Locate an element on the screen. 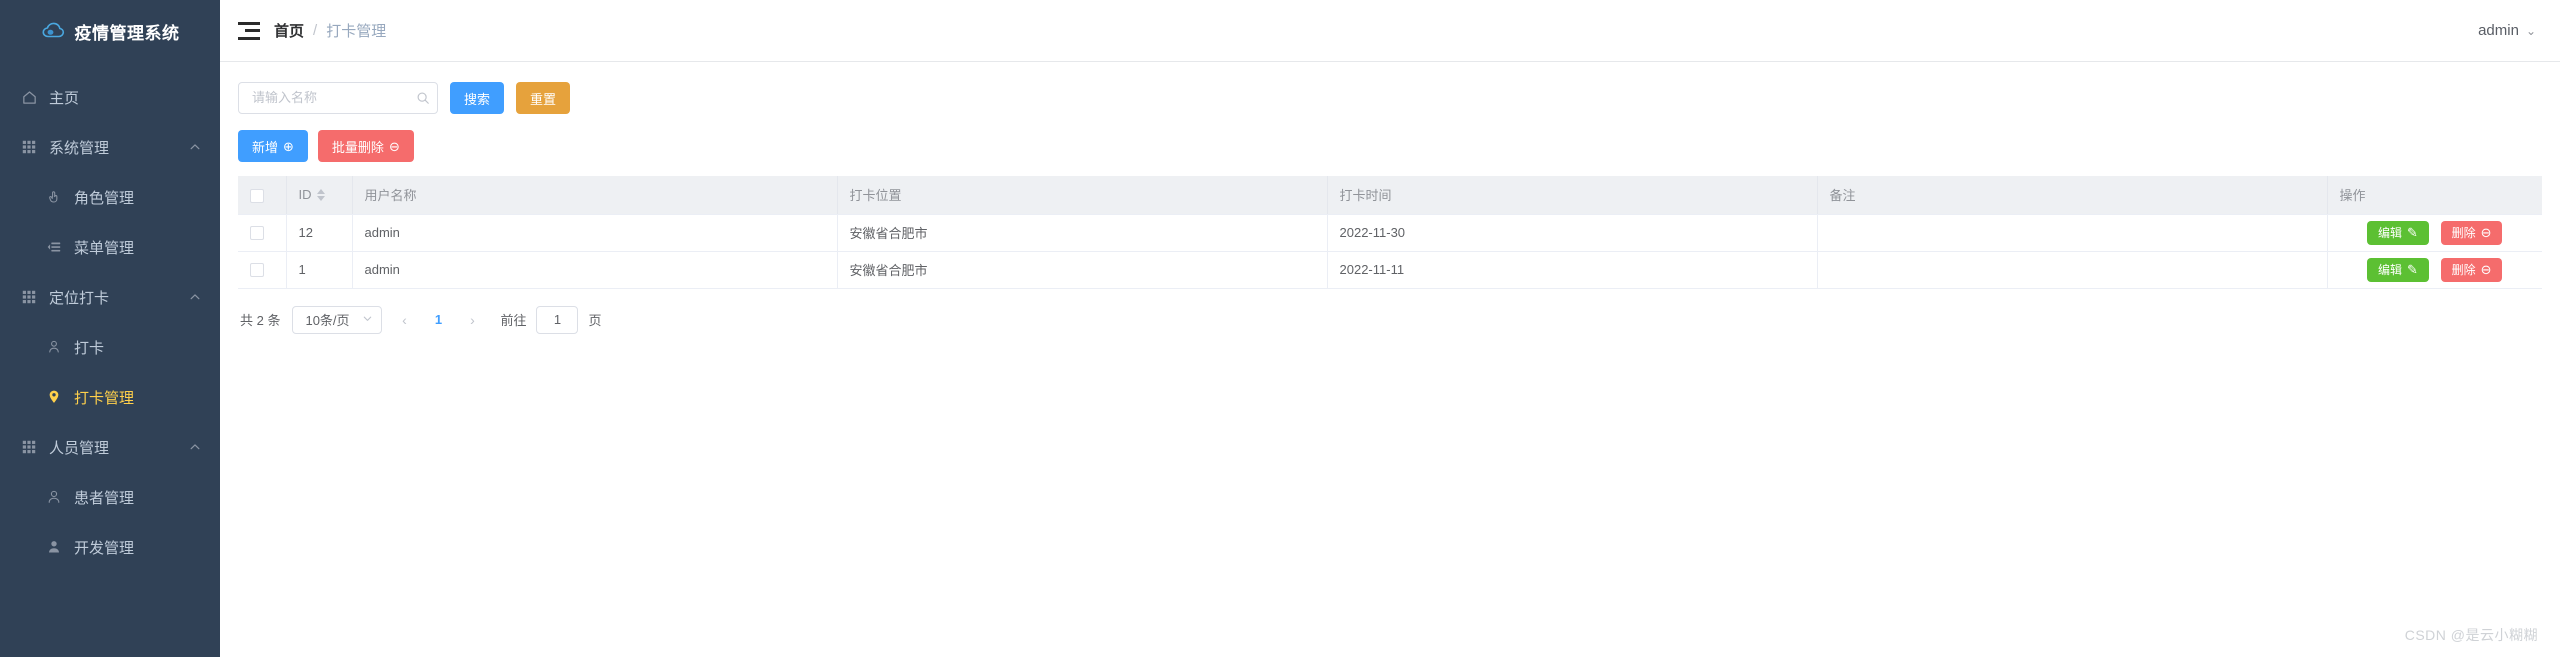 The width and height of the screenshot is (2560, 657). map-pin-icon is located at coordinates (54, 397).